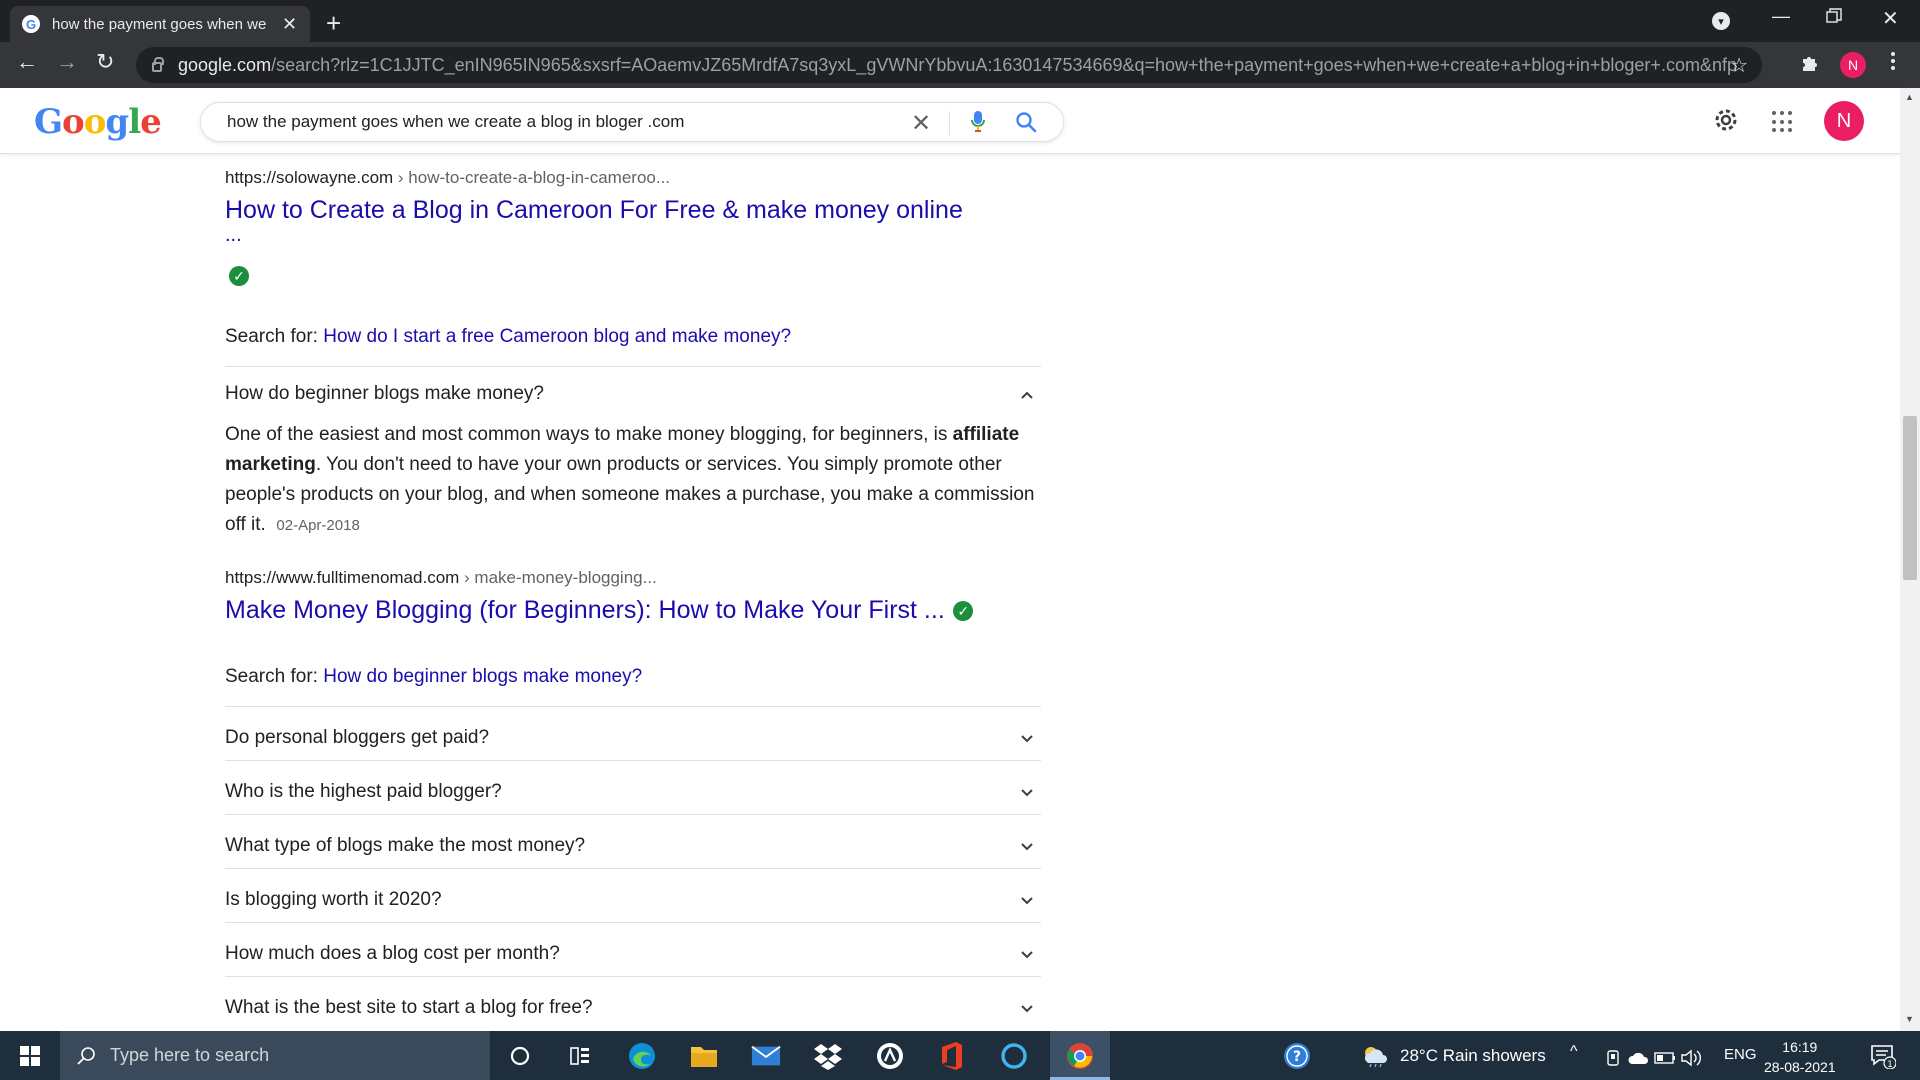  Describe the element at coordinates (1740, 1054) in the screenshot. I see `language-indicator: ENG` at that location.